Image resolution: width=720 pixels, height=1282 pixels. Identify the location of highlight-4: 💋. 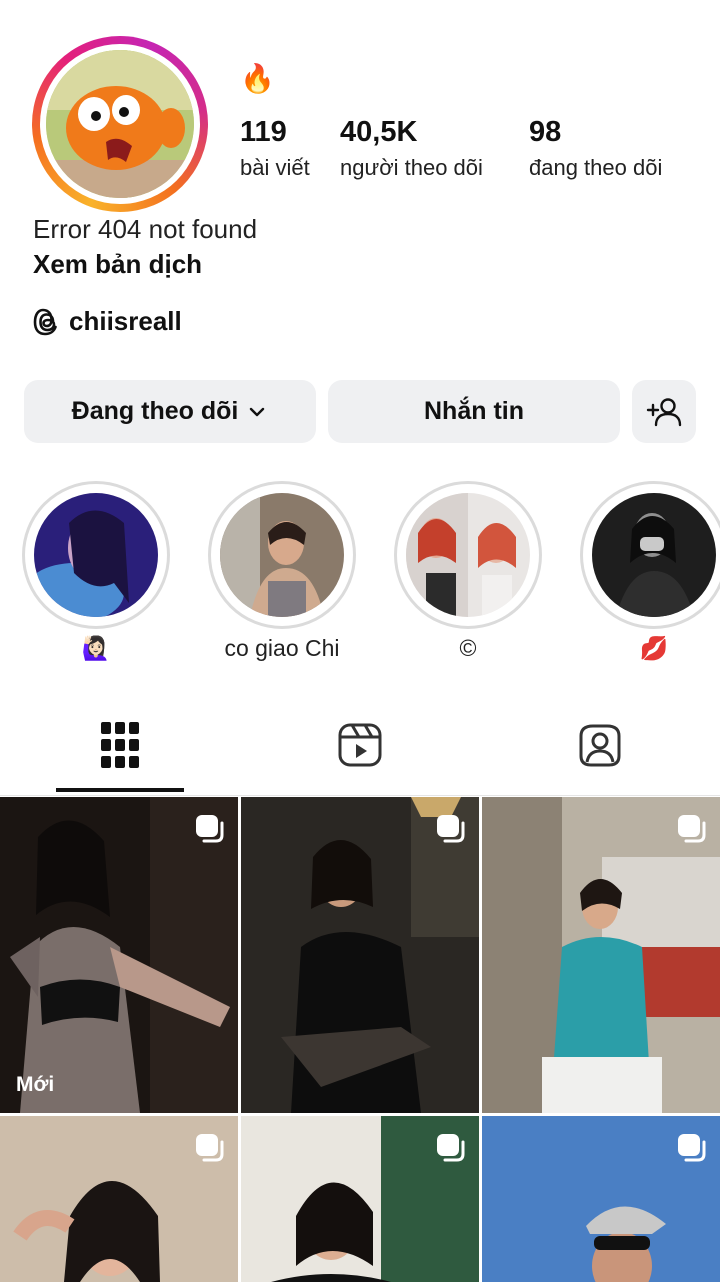
(650, 571).